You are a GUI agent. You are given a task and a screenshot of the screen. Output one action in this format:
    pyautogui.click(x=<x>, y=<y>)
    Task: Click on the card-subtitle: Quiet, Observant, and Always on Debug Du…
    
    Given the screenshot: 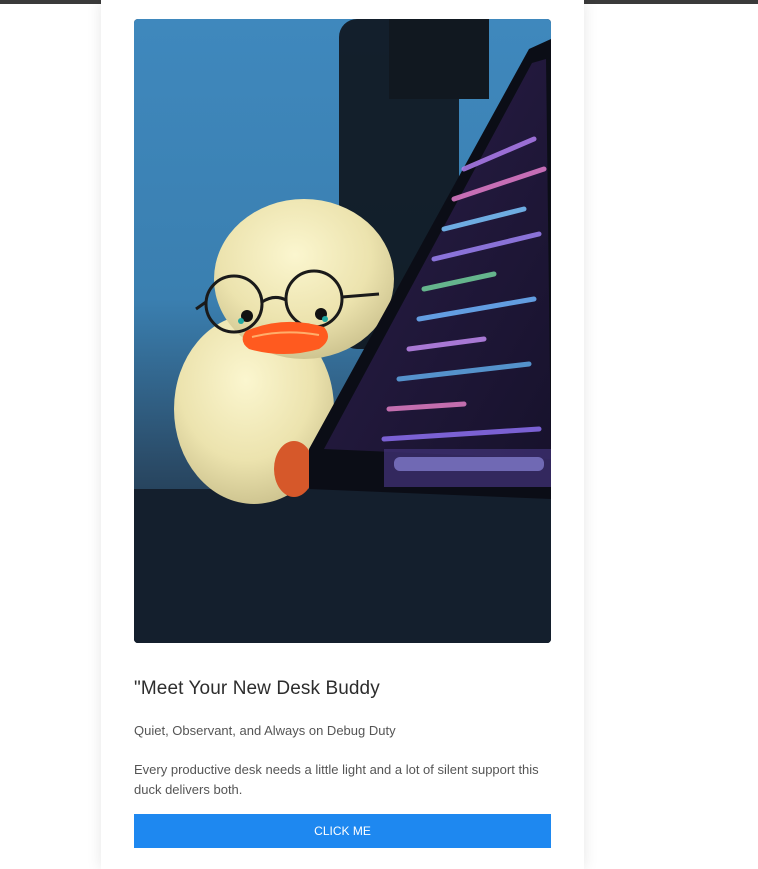 What is the action you would take?
    pyautogui.click(x=265, y=730)
    